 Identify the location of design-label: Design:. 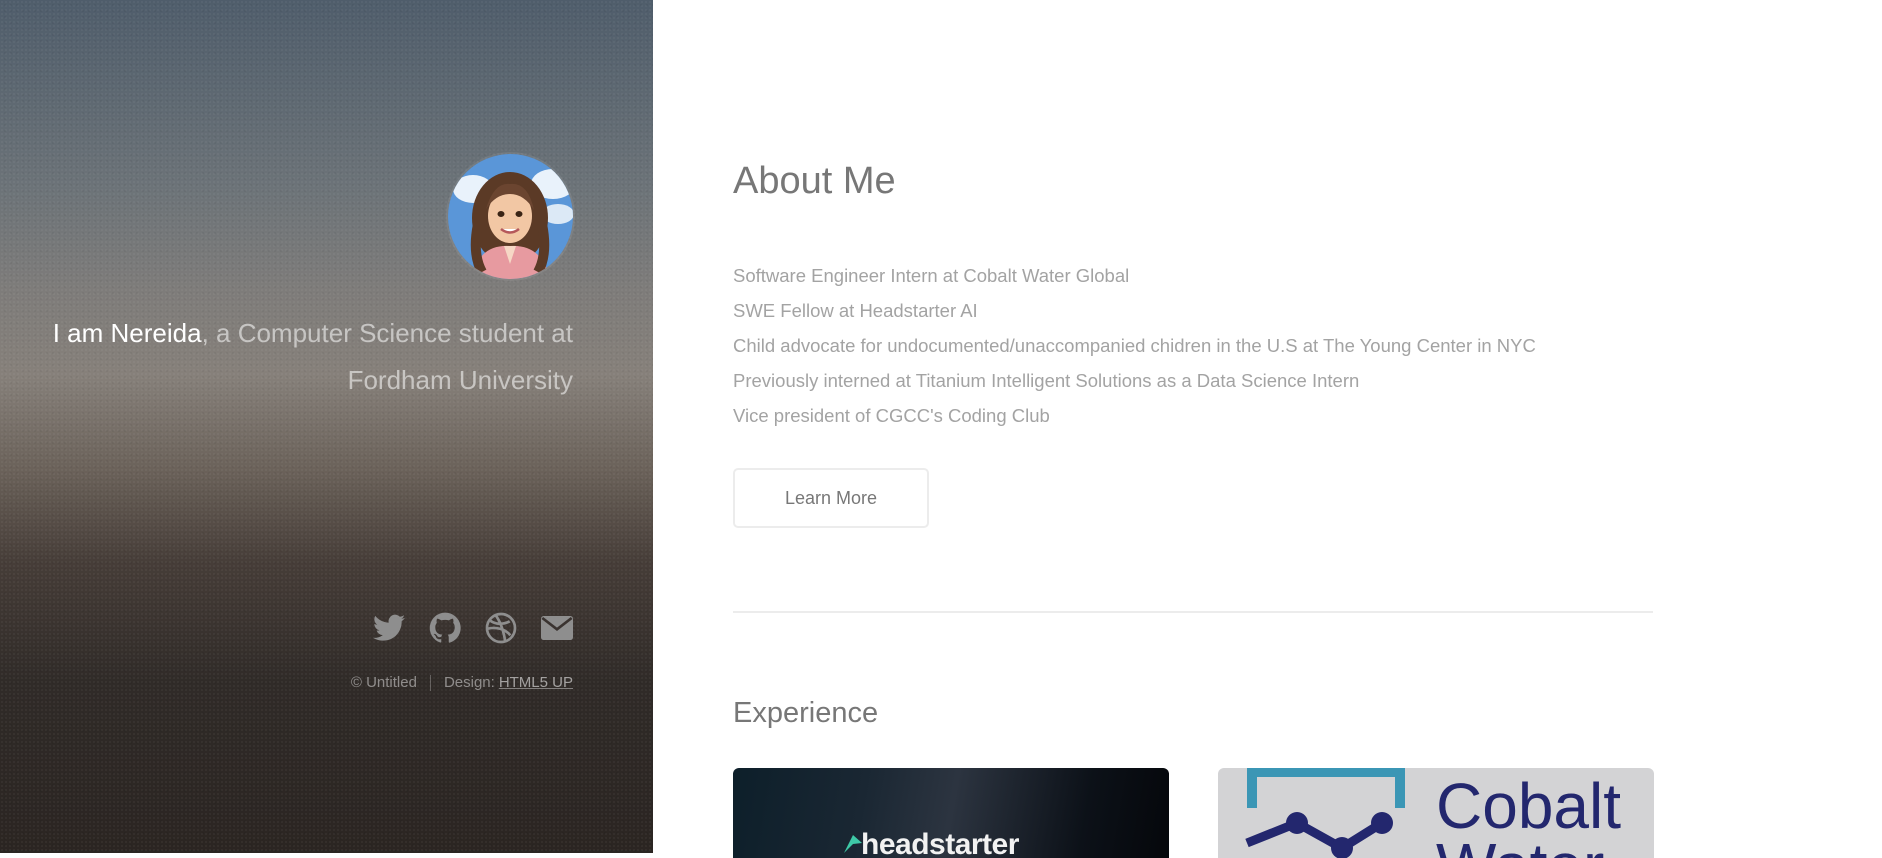
(469, 682).